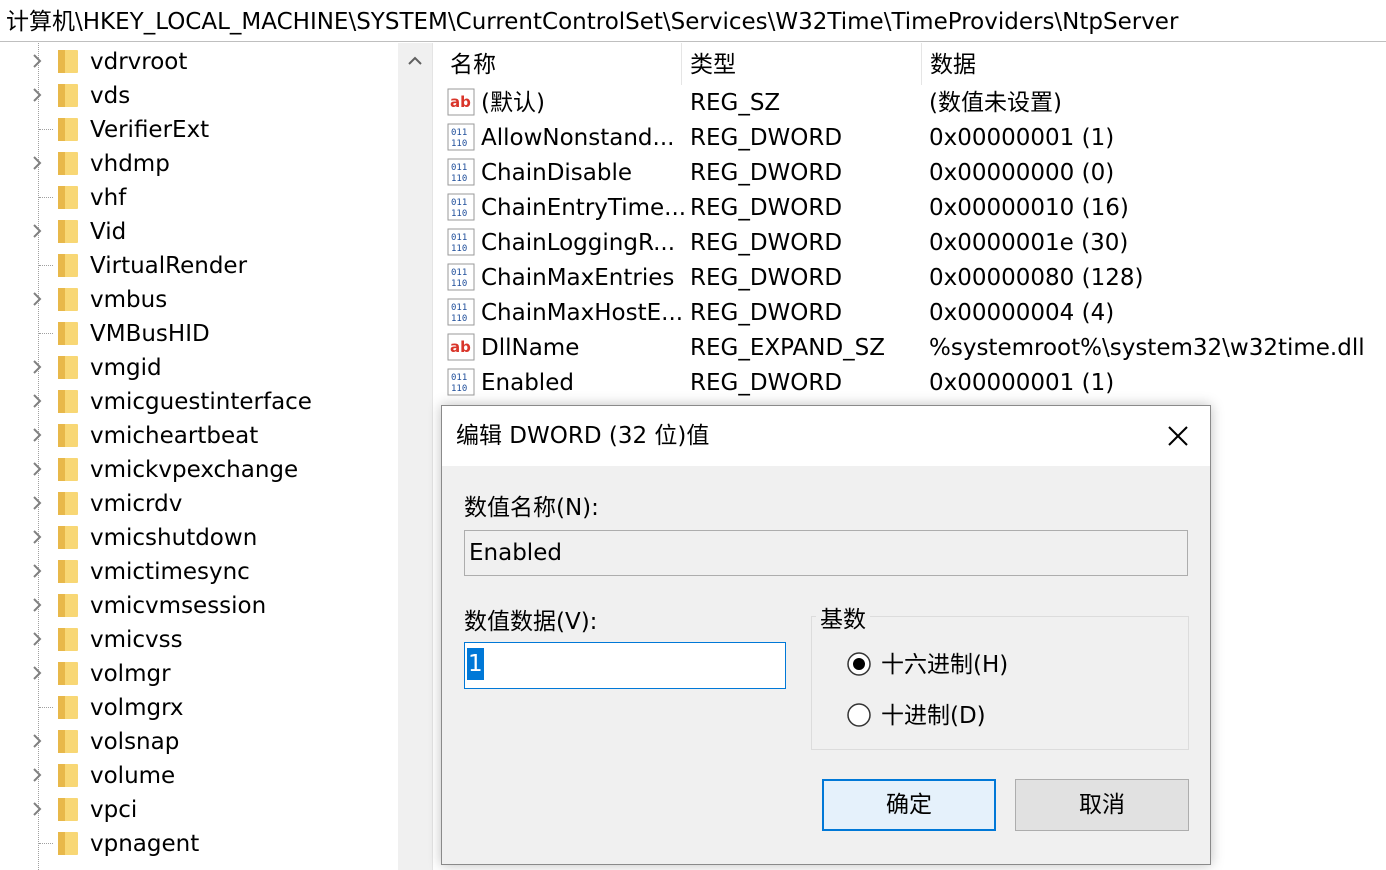  I want to click on svg-text: 011, so click(459, 273).